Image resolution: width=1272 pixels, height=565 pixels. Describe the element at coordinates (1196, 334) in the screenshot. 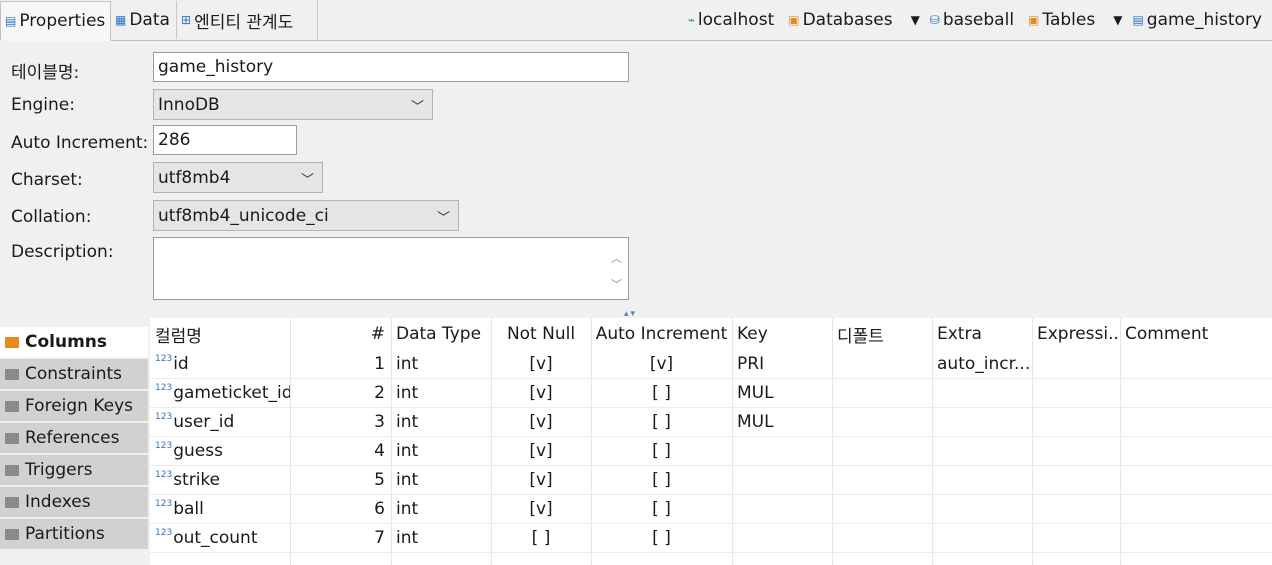

I see `column-header-comment: Comment` at that location.